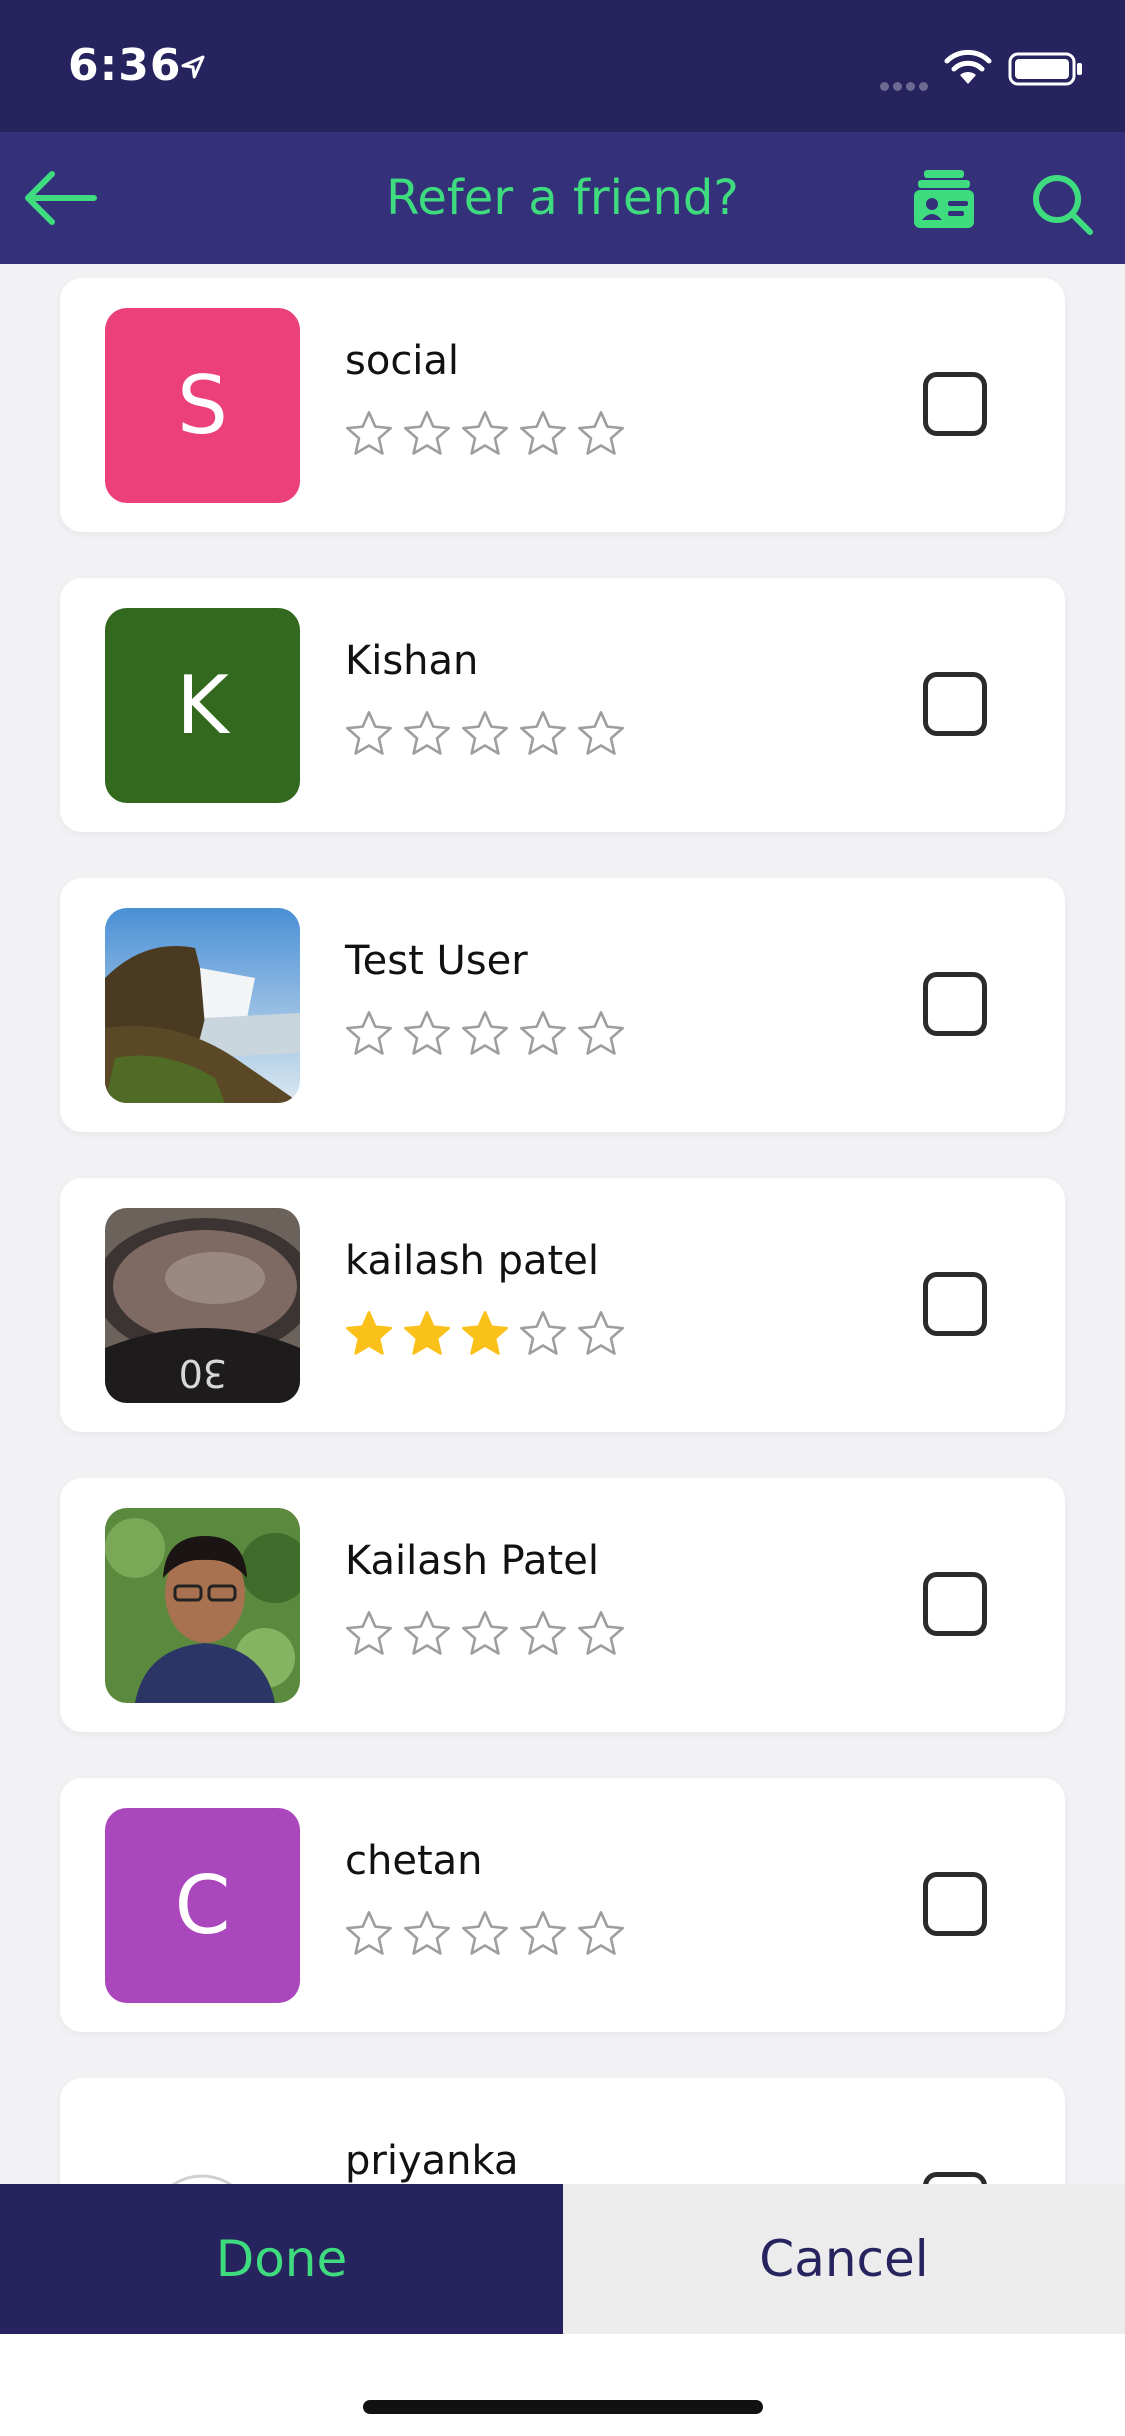  I want to click on search-button, so click(1062, 206).